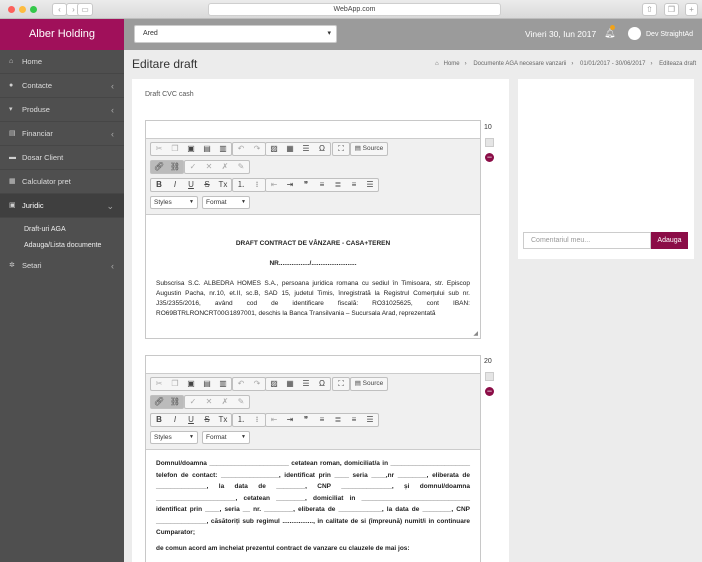 Image resolution: width=702 pixels, height=562 pixels. What do you see at coordinates (193, 402) in the screenshot?
I see `spellcheck-icon: ✓` at bounding box center [193, 402].